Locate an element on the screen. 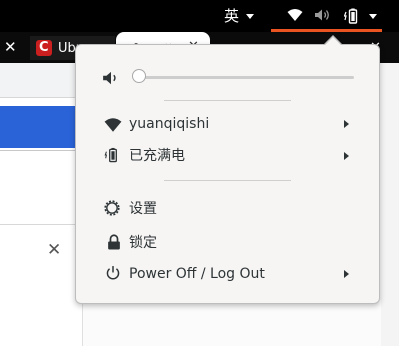  lock-label: 锁定 is located at coordinates (143, 243).